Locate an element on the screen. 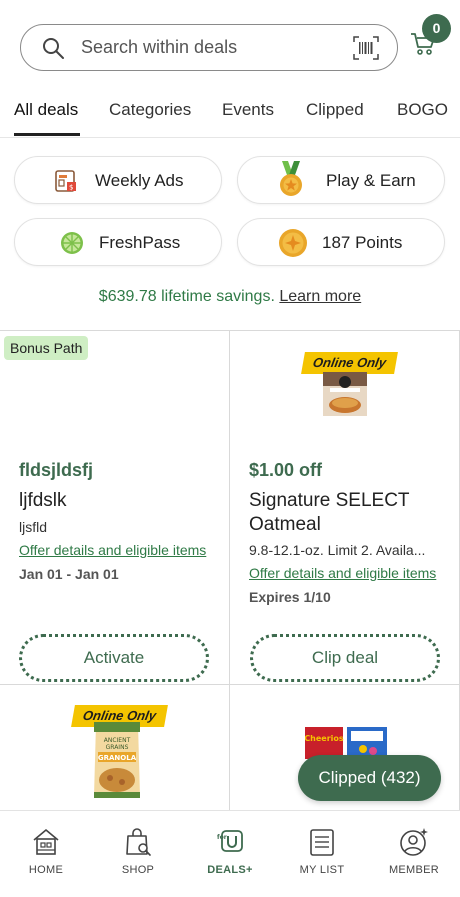  shopping-bag-search-icon is located at coordinates (138, 842).